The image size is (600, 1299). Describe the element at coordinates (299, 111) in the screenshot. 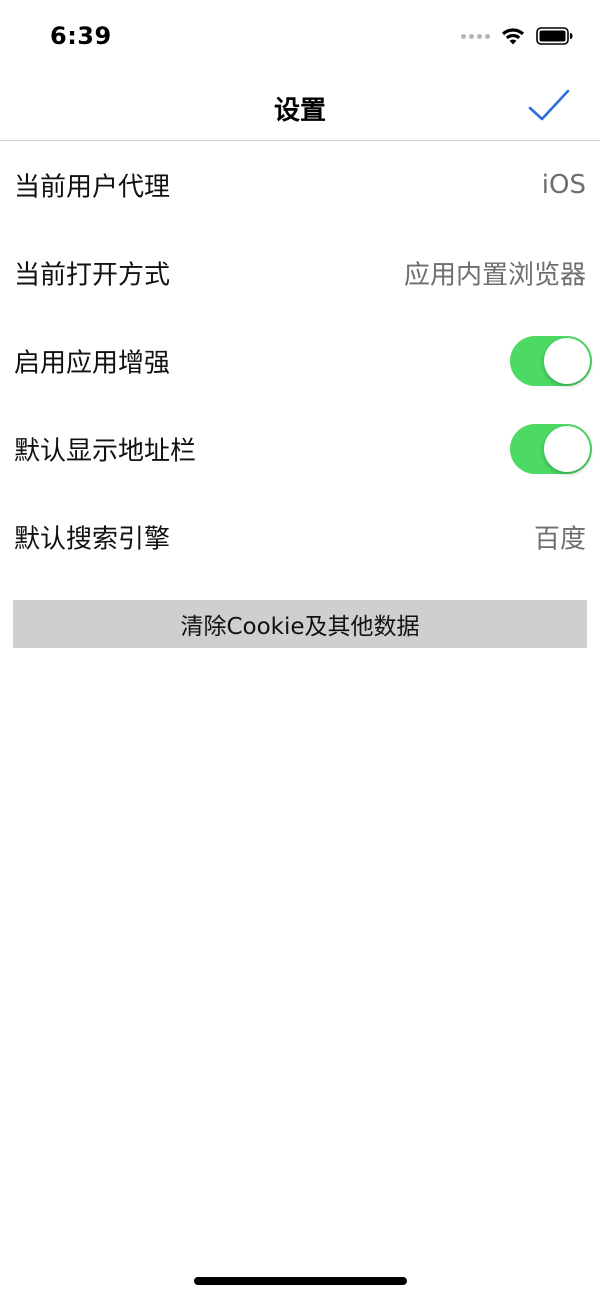

I see `page-title: 设置` at that location.